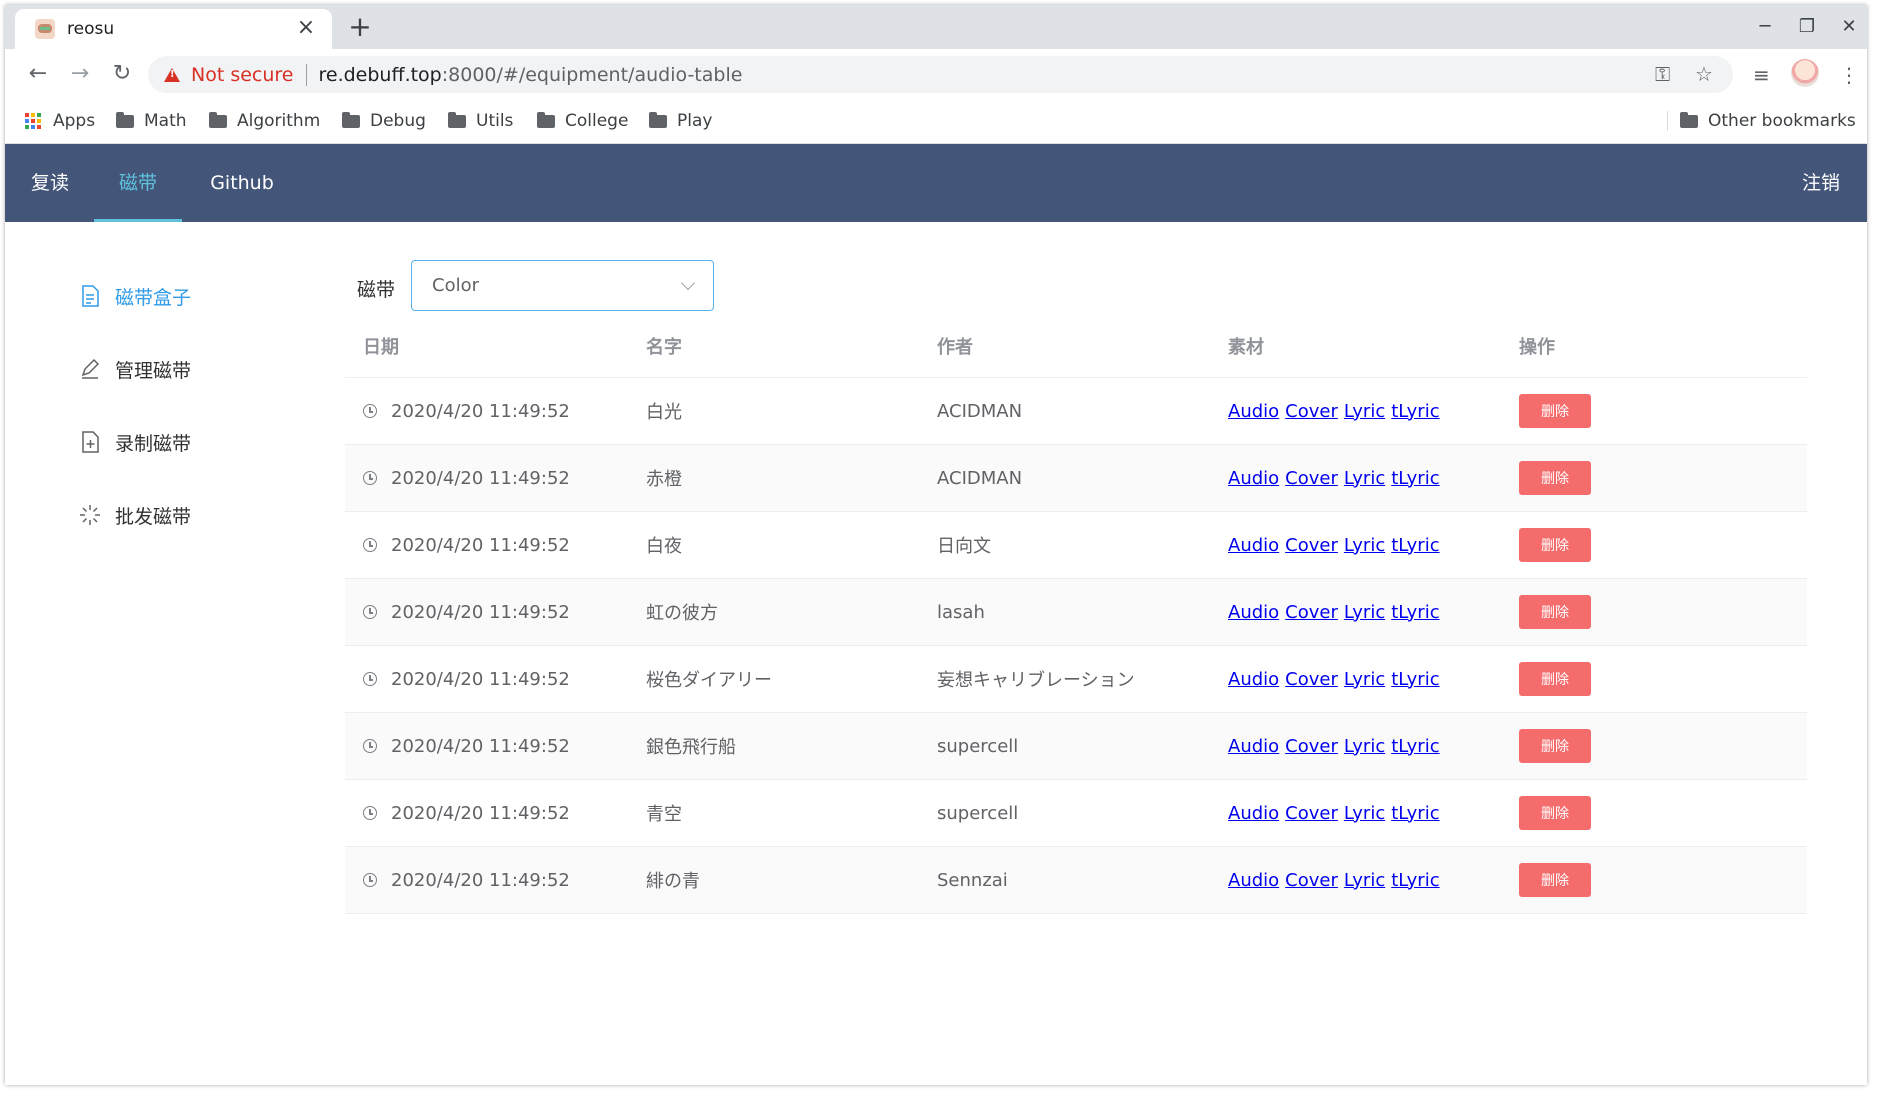  Describe the element at coordinates (122, 74) in the screenshot. I see `reload-icon: ↻` at that location.